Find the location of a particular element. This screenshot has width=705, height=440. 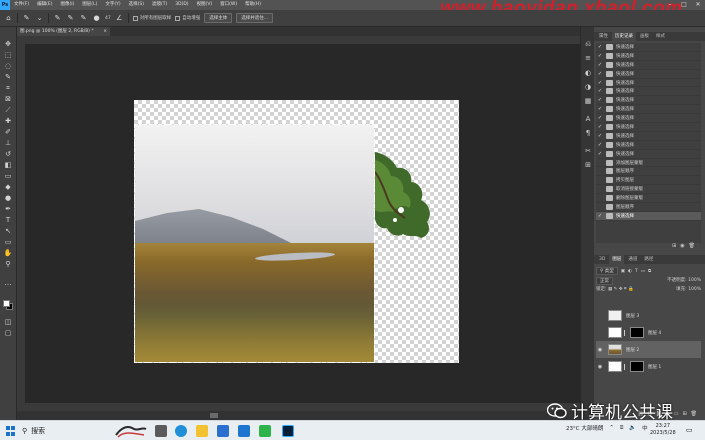

menu-edit: 编辑(E) is located at coordinates (44, 5).